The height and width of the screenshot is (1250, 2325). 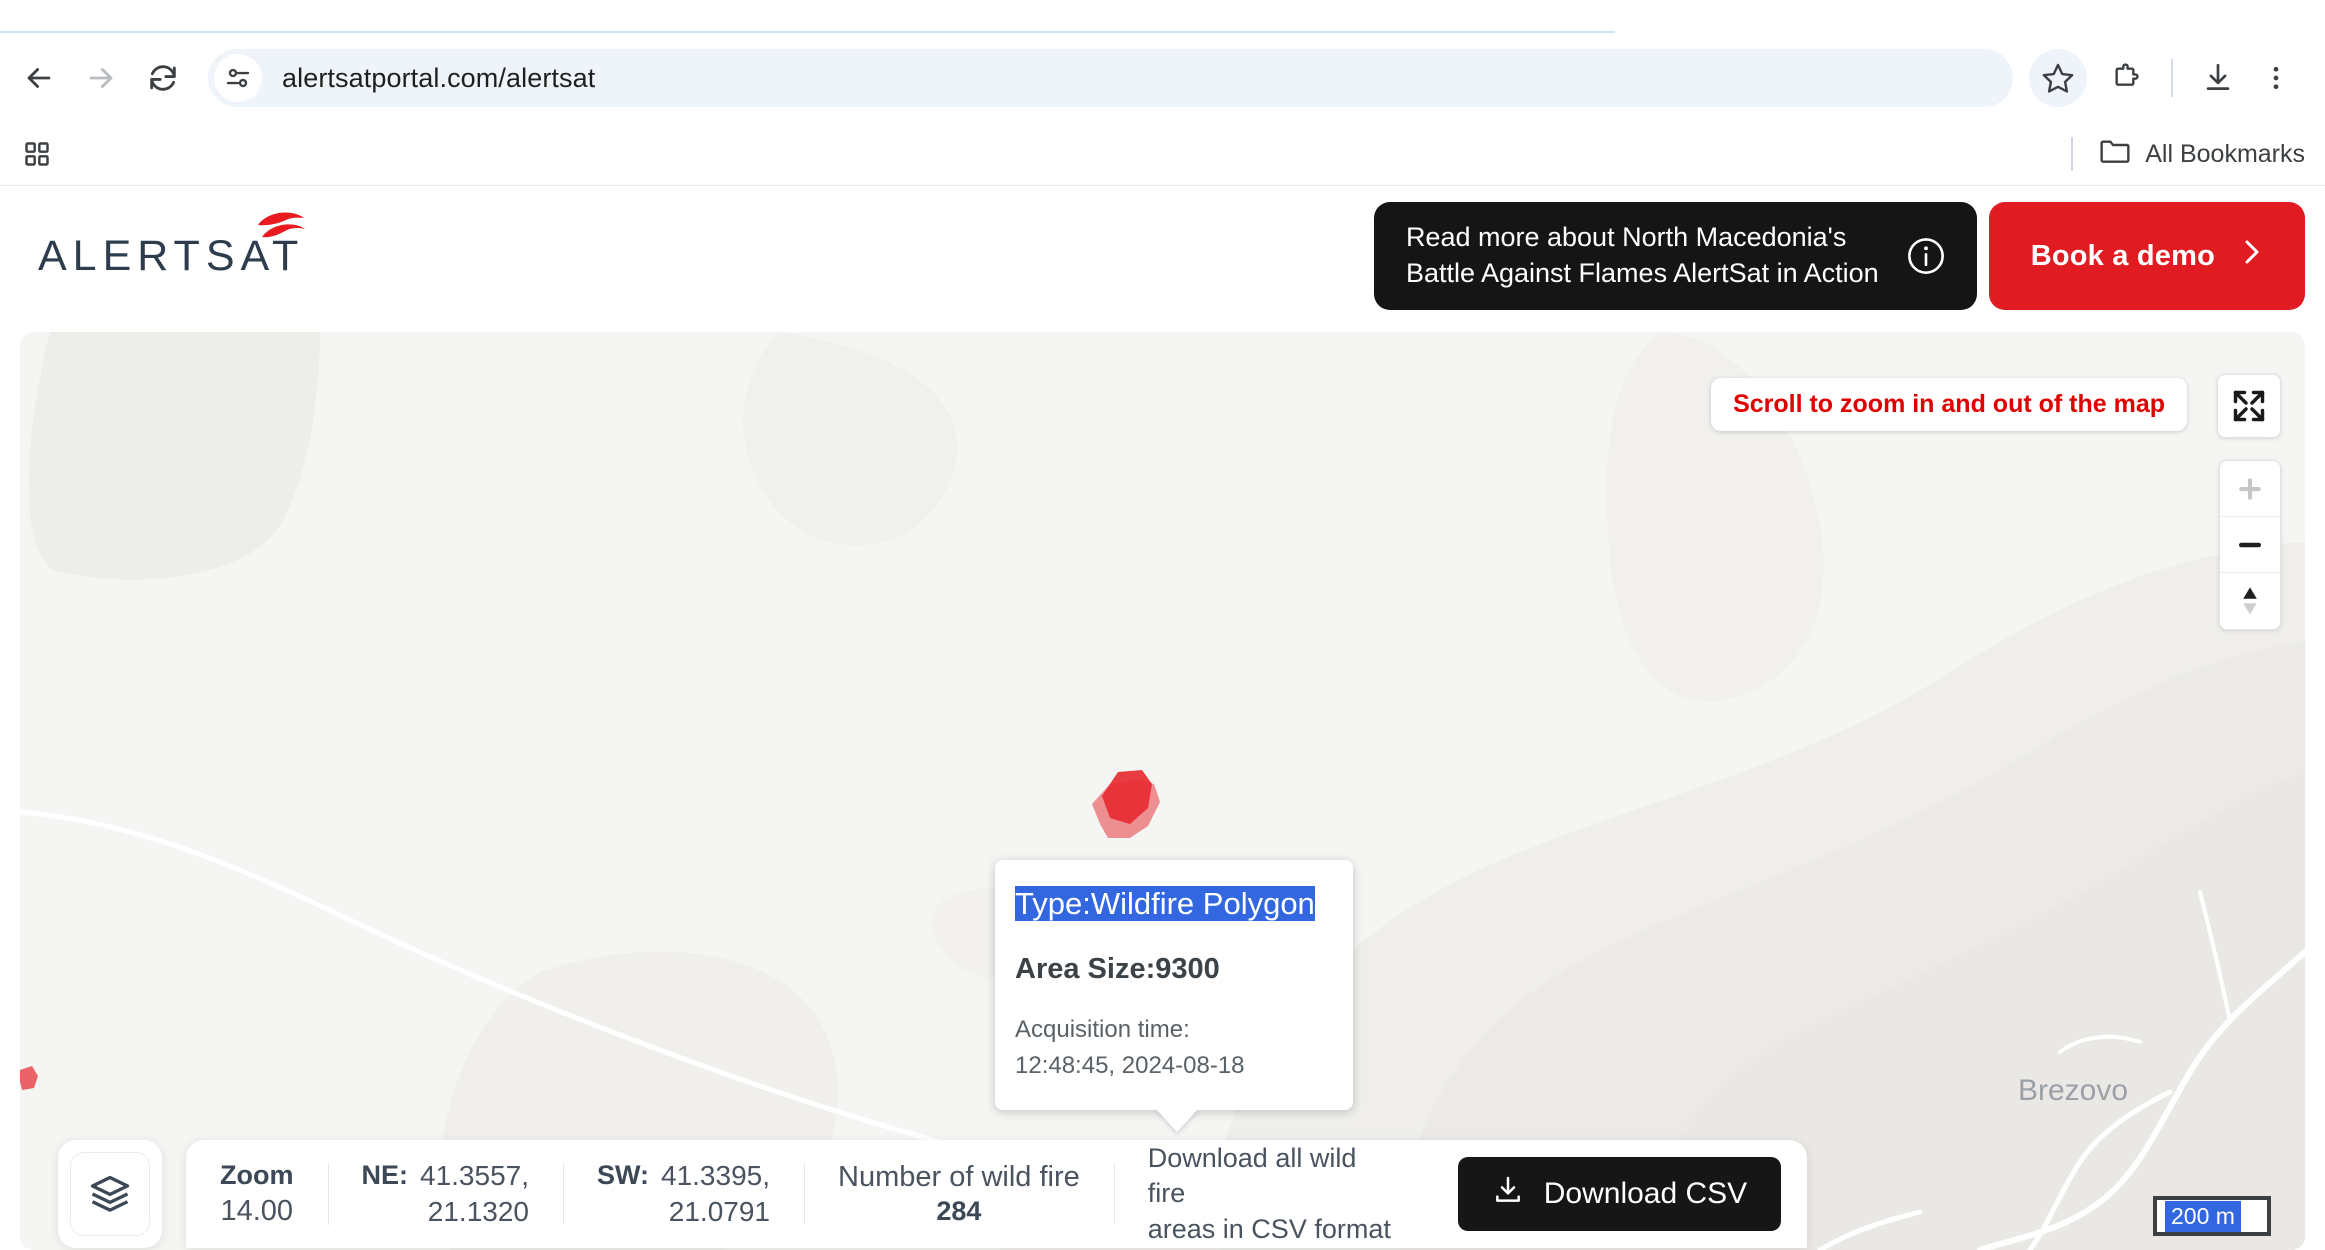 I want to click on popup-acquisition-value: 12:48:45, 2024-08-18, so click(x=1130, y=1065).